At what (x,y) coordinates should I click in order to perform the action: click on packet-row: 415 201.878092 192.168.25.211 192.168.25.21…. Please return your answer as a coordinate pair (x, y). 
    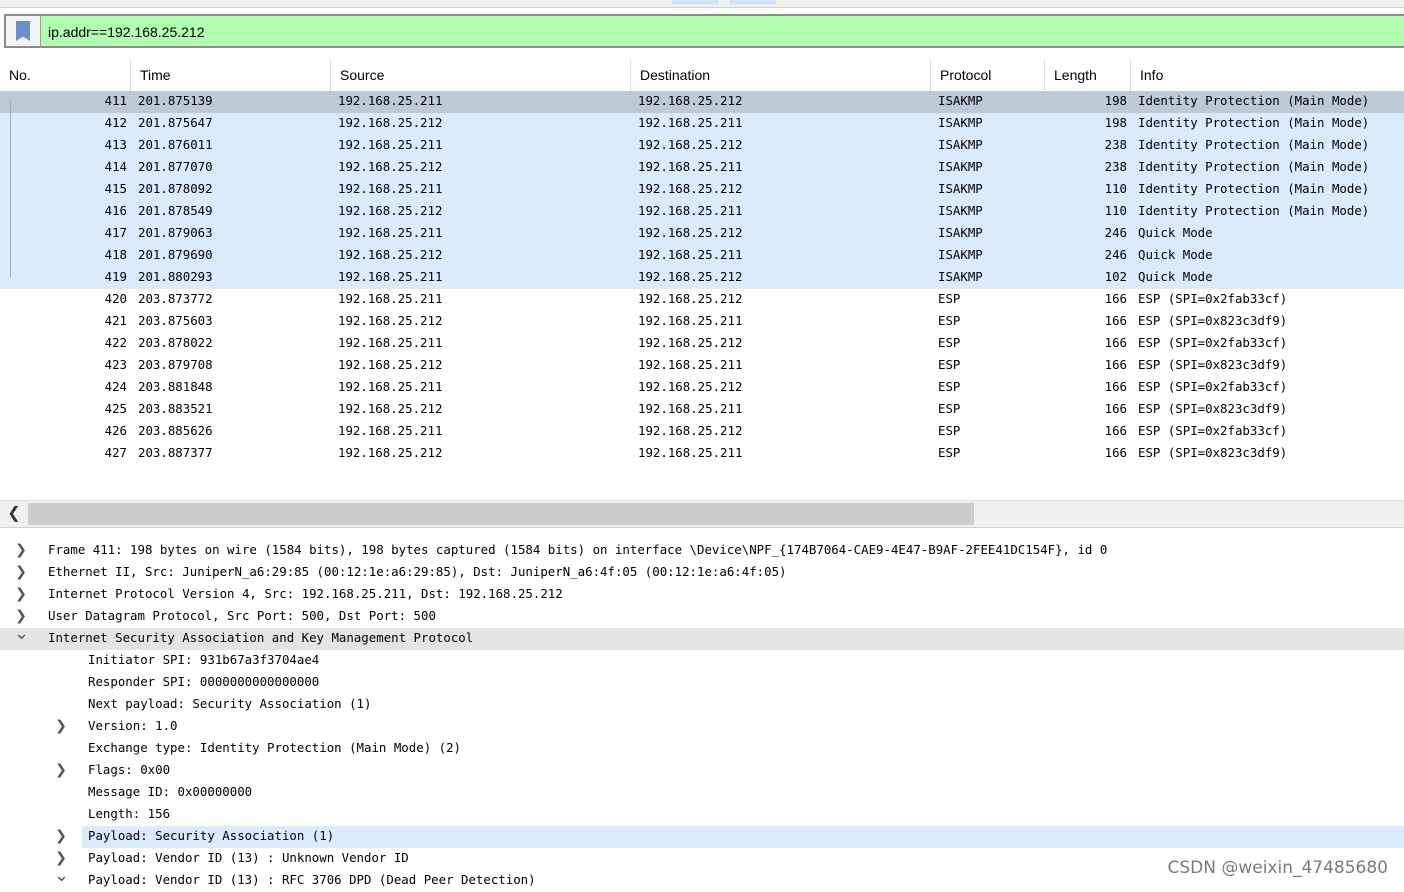
    Looking at the image, I should click on (702, 190).